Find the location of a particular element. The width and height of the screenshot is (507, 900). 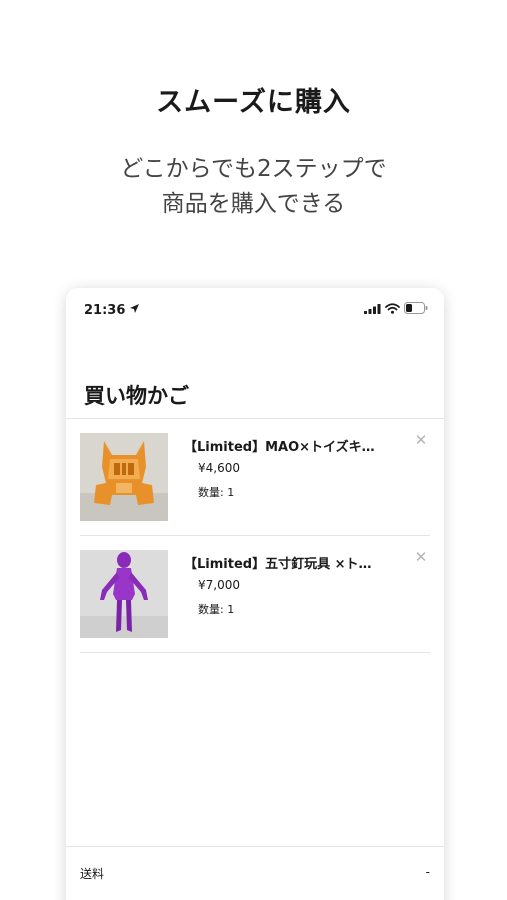

product-thumbnail-purple-figure is located at coordinates (124, 594).